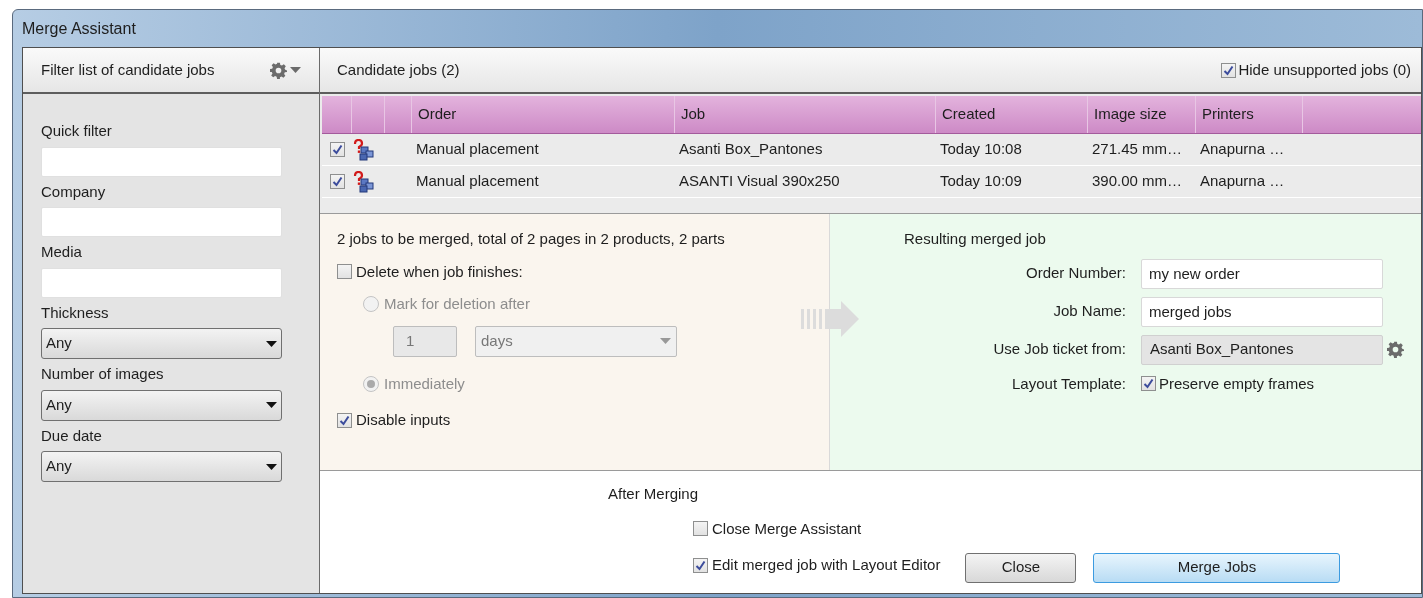 The width and height of the screenshot is (1423, 598). Describe the element at coordinates (826, 565) in the screenshot. I see `checkbox-label: Edit merged job with Layout Editor` at that location.